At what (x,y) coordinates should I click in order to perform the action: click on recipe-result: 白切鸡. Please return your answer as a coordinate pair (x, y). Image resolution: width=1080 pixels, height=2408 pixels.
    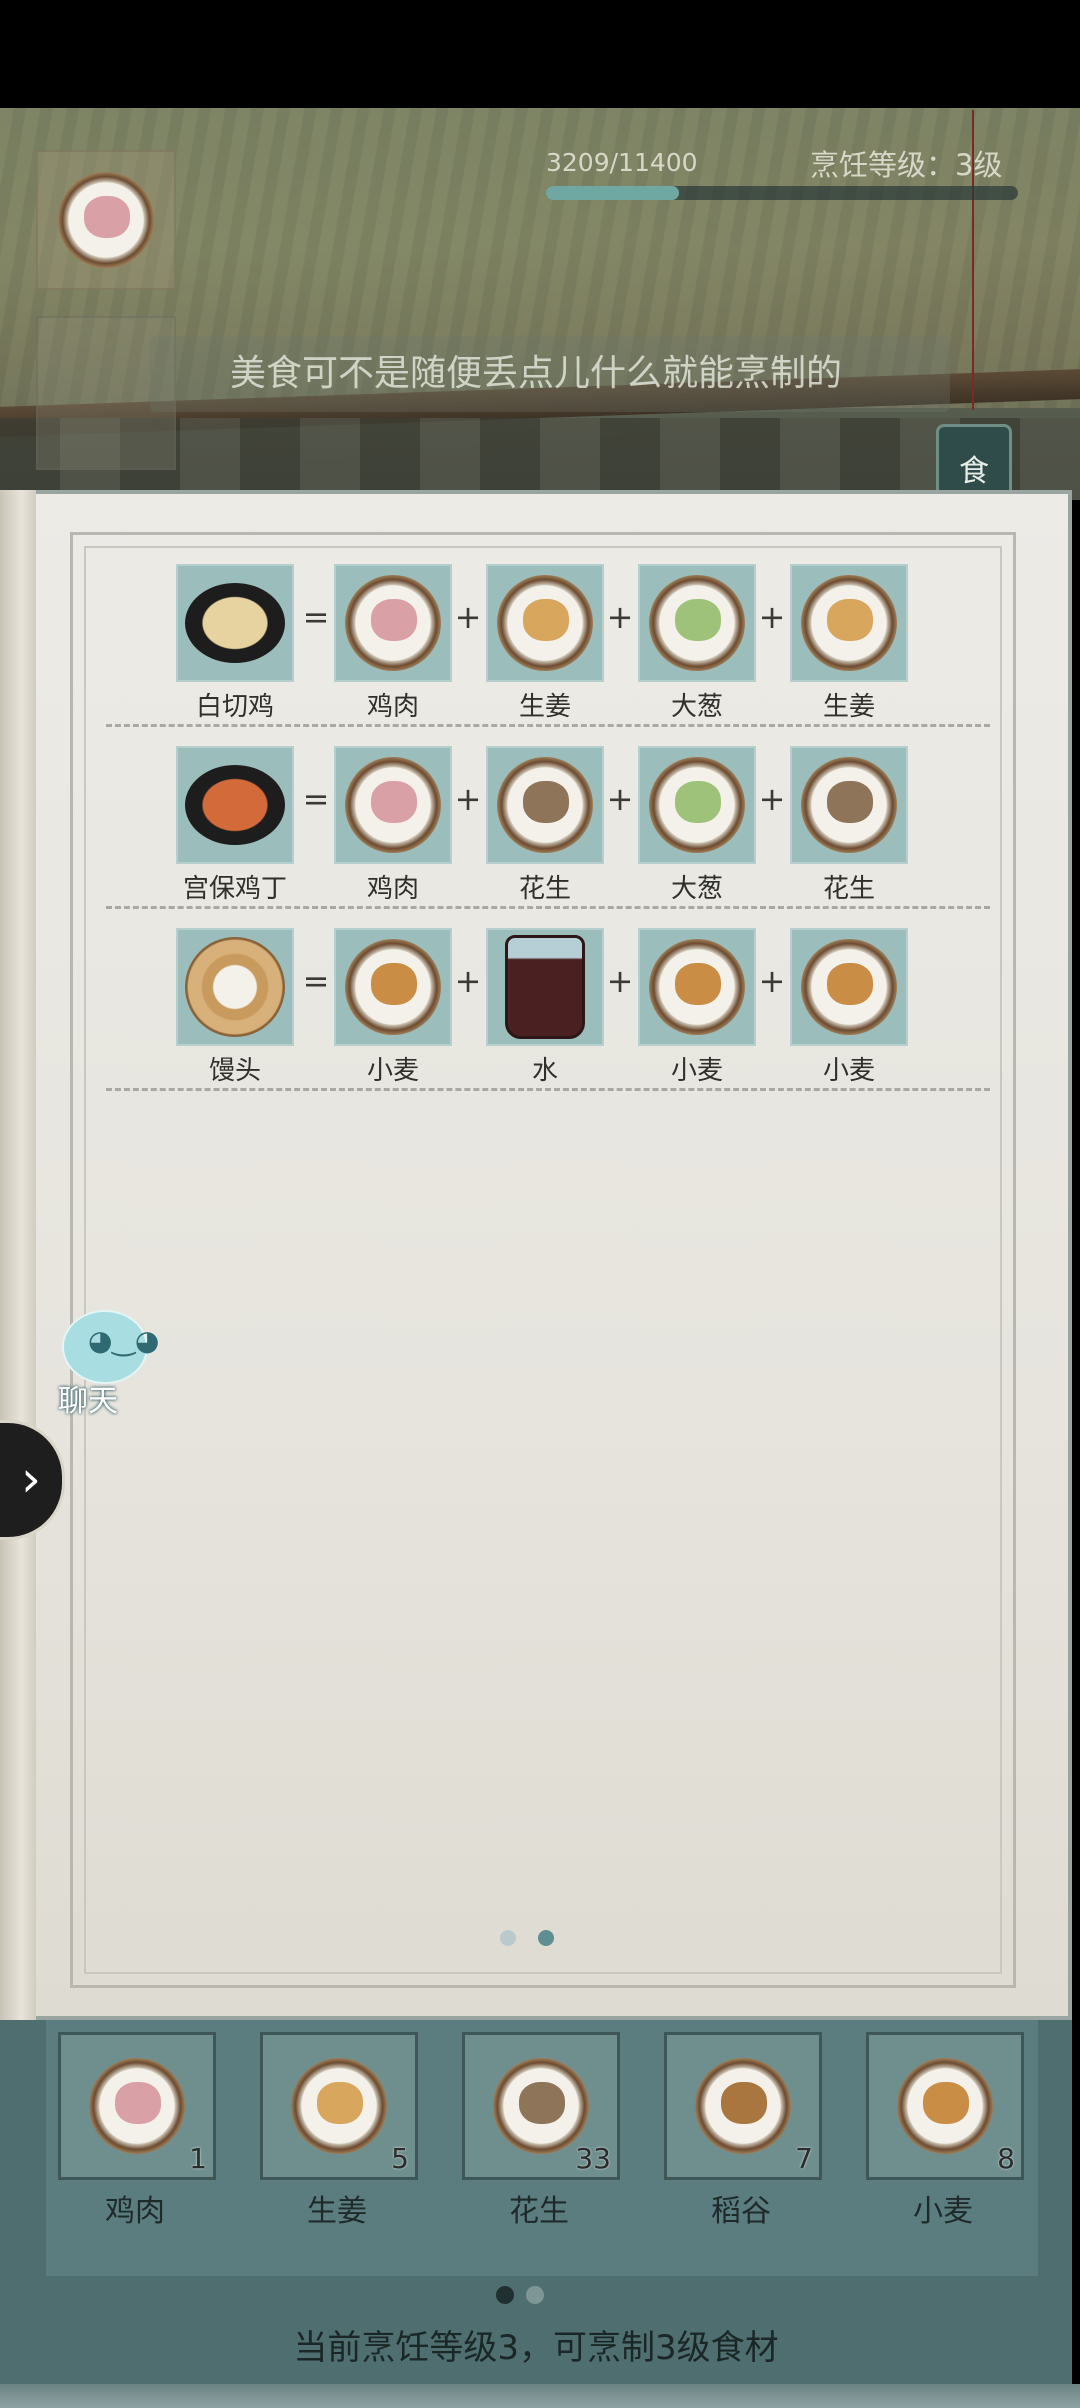
    Looking at the image, I should click on (235, 643).